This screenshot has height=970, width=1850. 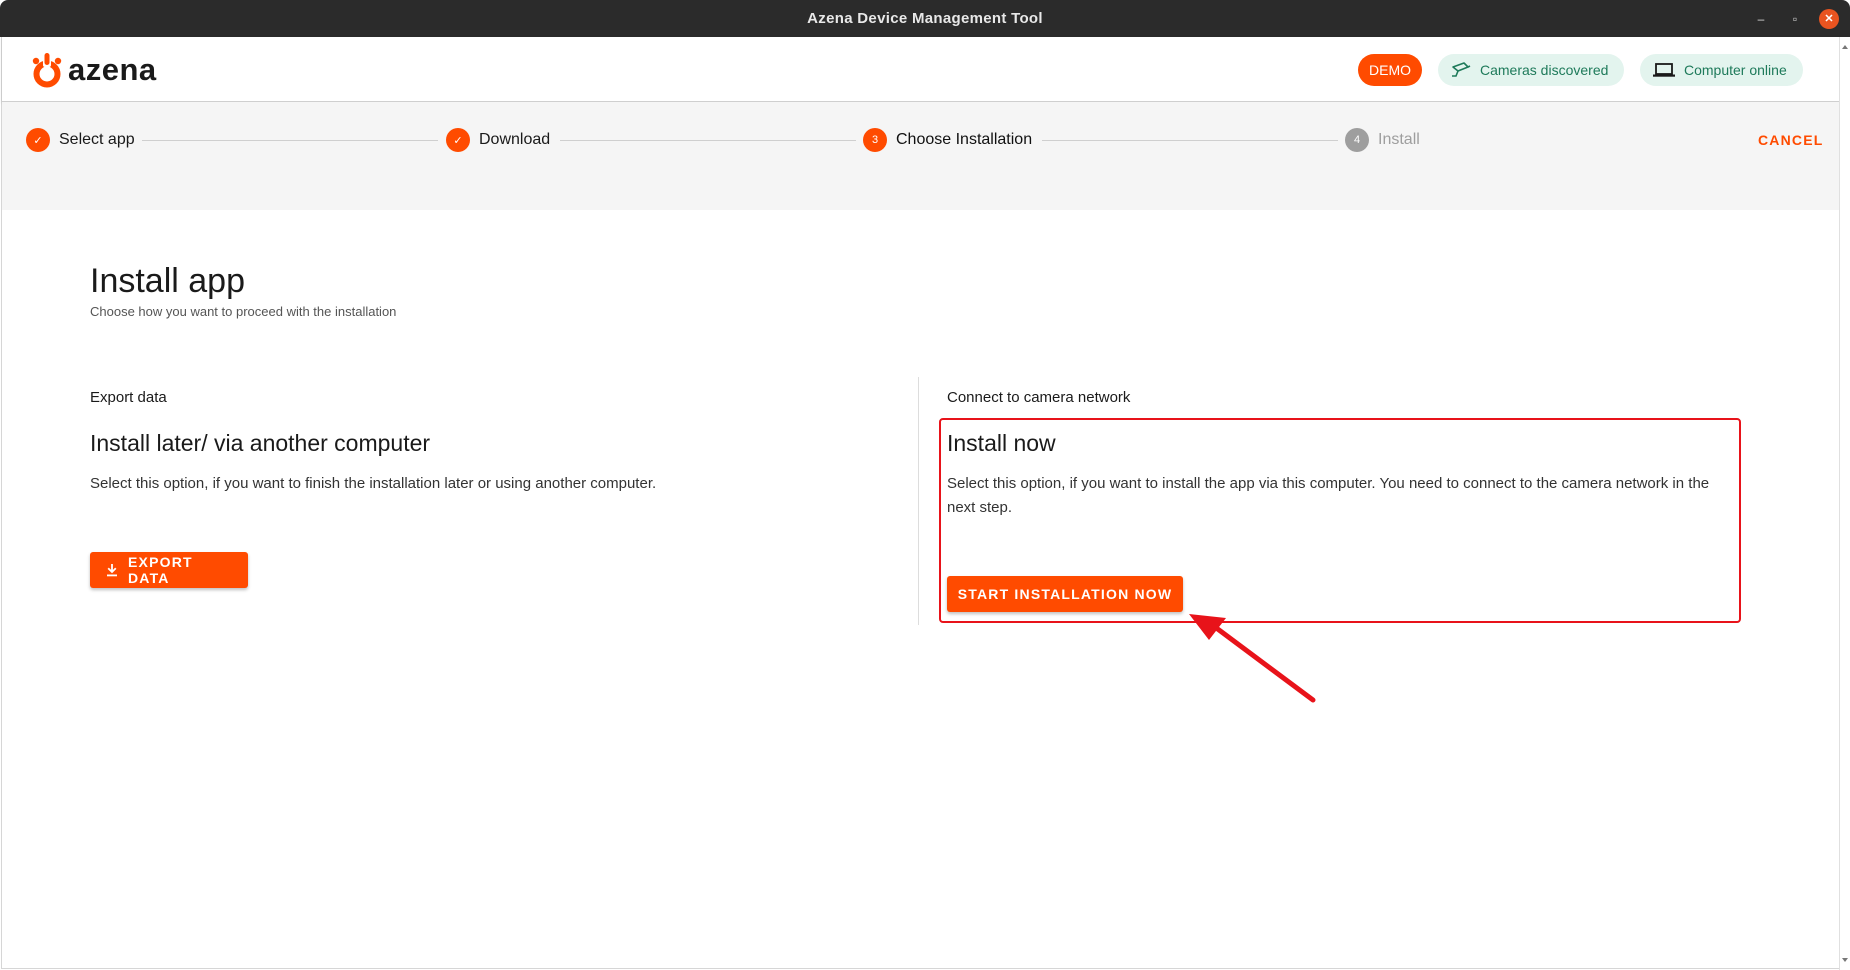 I want to click on camera-icon, so click(x=1461, y=70).